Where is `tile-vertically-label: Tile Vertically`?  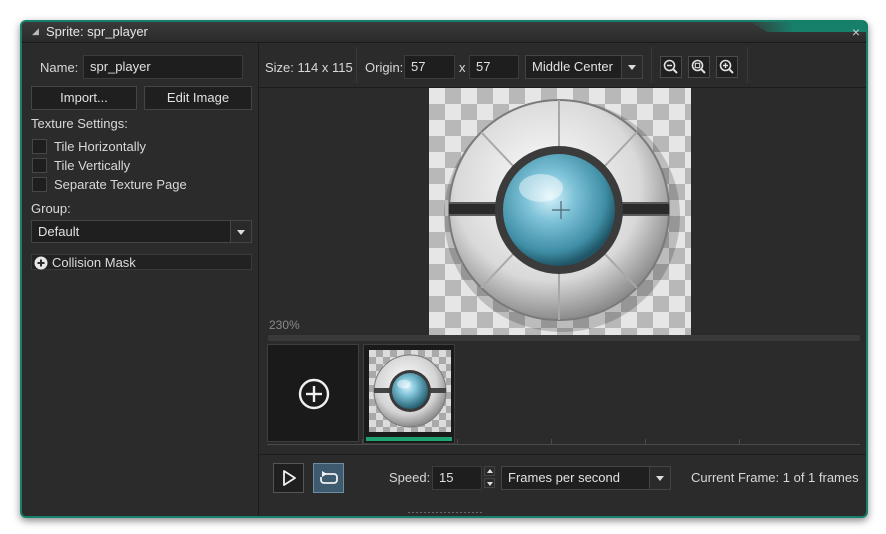 tile-vertically-label: Tile Vertically is located at coordinates (92, 165).